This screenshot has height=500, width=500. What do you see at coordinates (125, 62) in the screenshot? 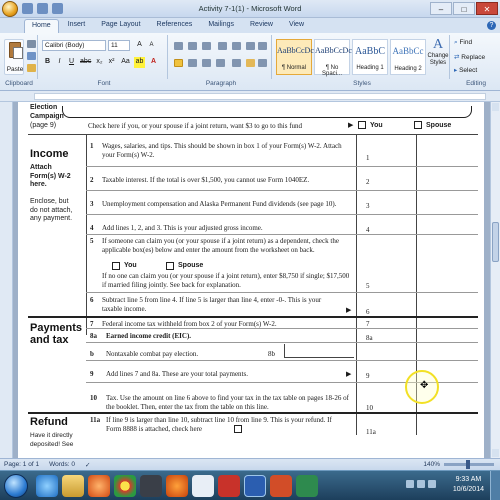
I see `change-case-button: Aa` at bounding box center [125, 62].